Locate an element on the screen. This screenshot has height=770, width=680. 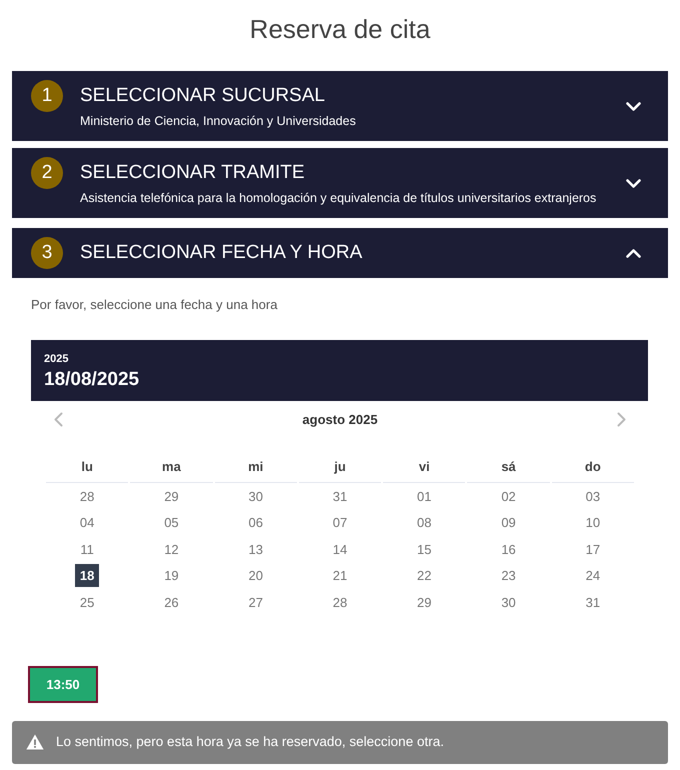
weekday-label: ju is located at coordinates (340, 467).